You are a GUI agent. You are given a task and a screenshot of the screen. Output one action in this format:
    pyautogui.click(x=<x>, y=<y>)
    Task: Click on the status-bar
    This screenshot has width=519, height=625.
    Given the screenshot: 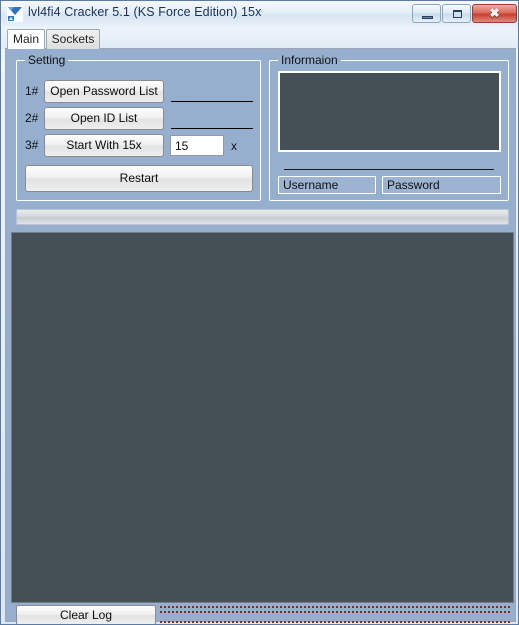 What is the action you would take?
    pyautogui.click(x=335, y=614)
    